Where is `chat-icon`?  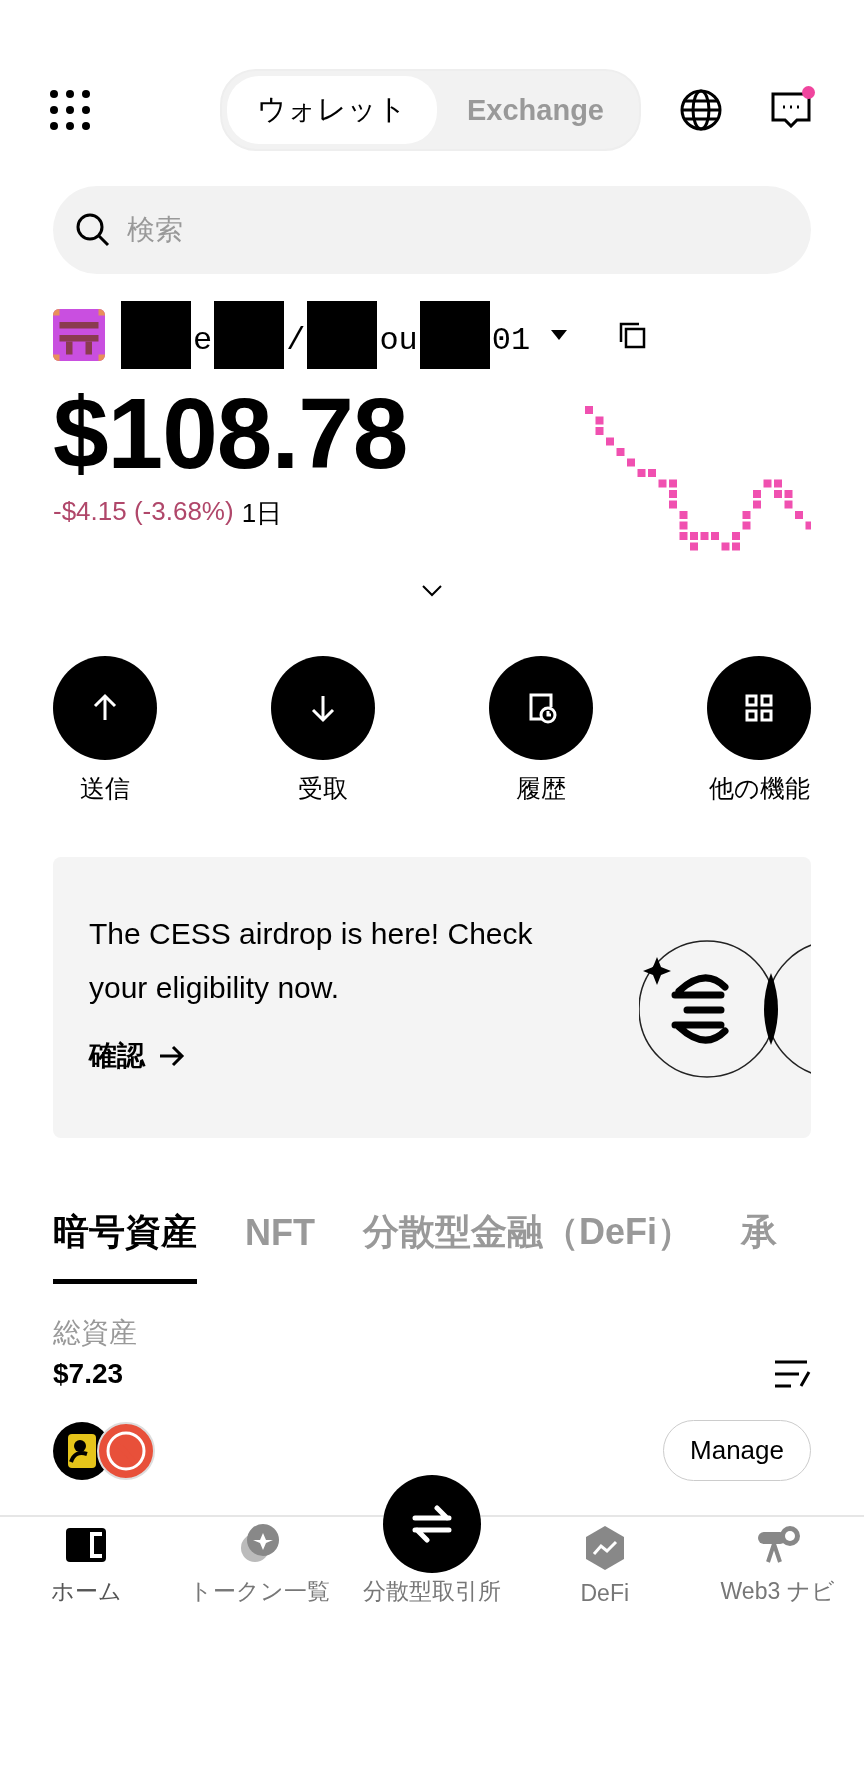 chat-icon is located at coordinates (791, 110).